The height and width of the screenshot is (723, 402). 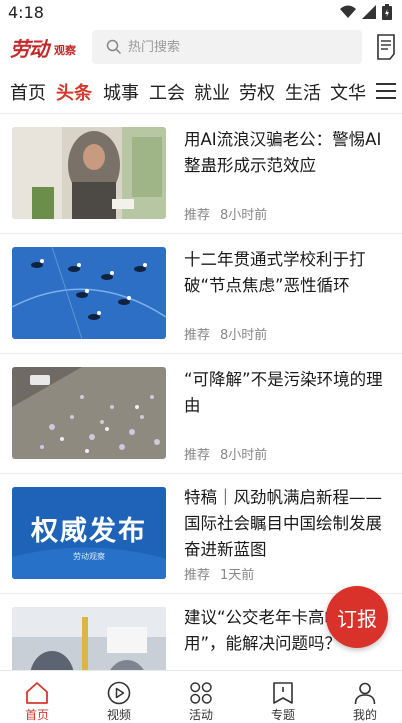 I want to click on app-logo: 劳动 观察, so click(x=47, y=48).